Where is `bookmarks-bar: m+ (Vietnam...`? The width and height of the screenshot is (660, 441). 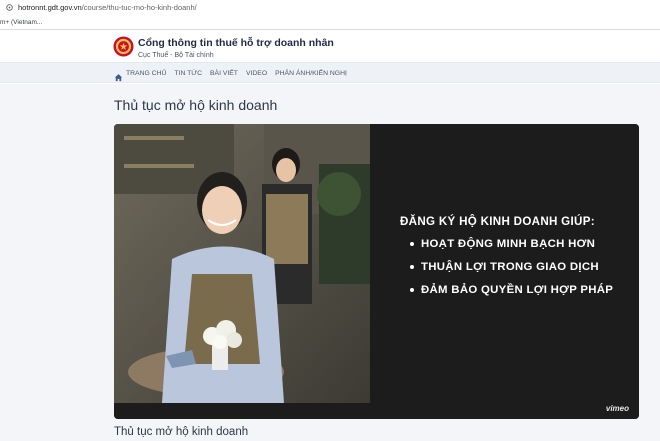 bookmarks-bar: m+ (Vietnam... is located at coordinates (330, 22).